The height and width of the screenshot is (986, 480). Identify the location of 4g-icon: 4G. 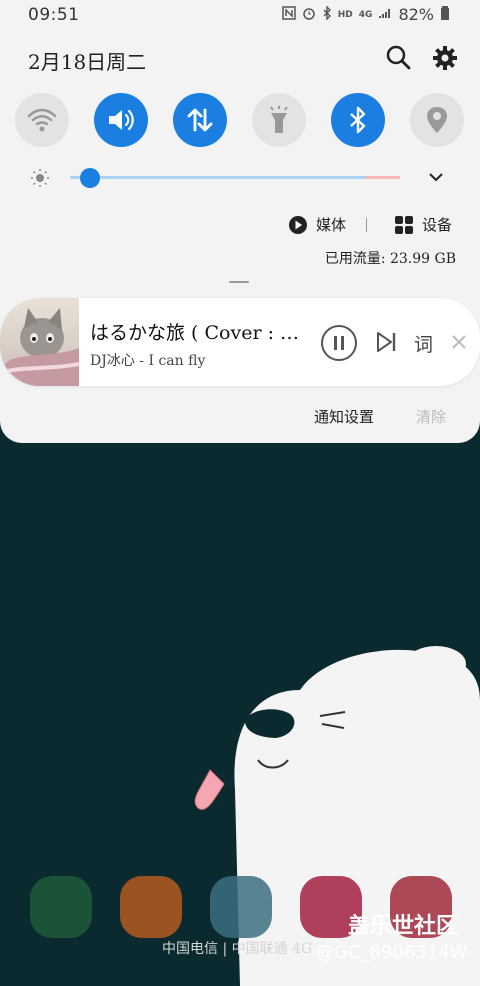
(365, 14).